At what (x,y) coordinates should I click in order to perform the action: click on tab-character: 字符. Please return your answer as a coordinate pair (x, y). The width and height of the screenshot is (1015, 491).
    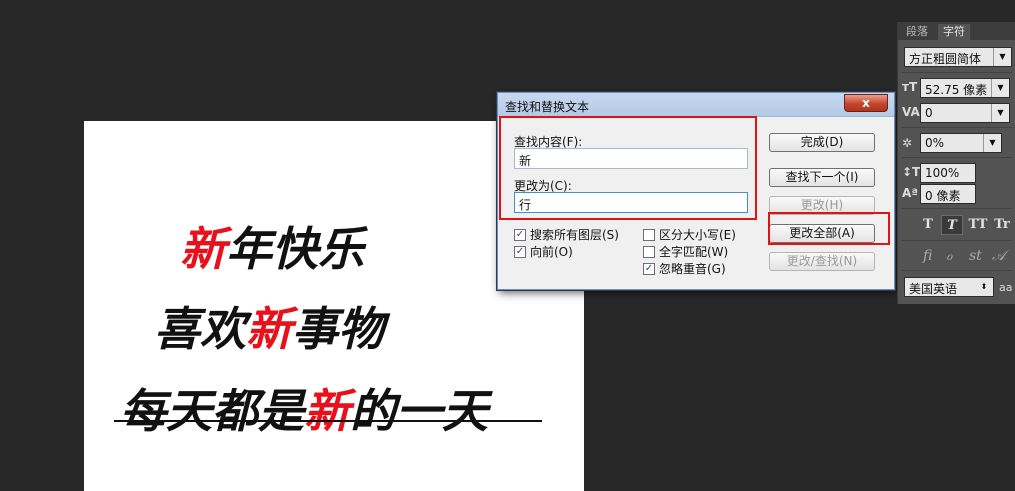
    Looking at the image, I should click on (954, 32).